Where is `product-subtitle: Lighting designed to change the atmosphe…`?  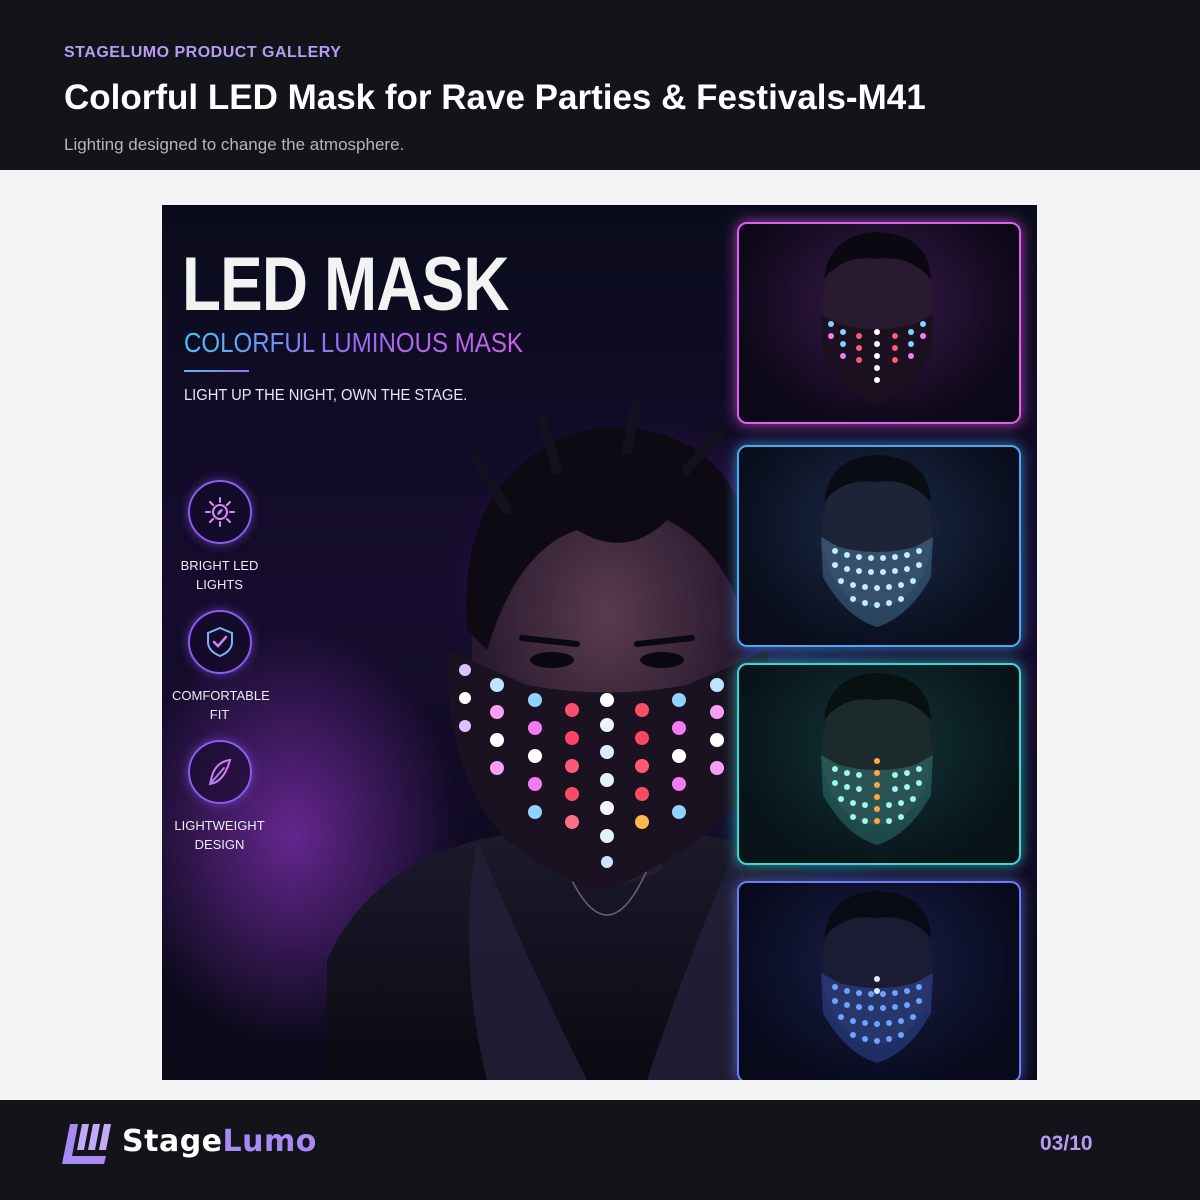 product-subtitle: Lighting designed to change the atmosphe… is located at coordinates (234, 144).